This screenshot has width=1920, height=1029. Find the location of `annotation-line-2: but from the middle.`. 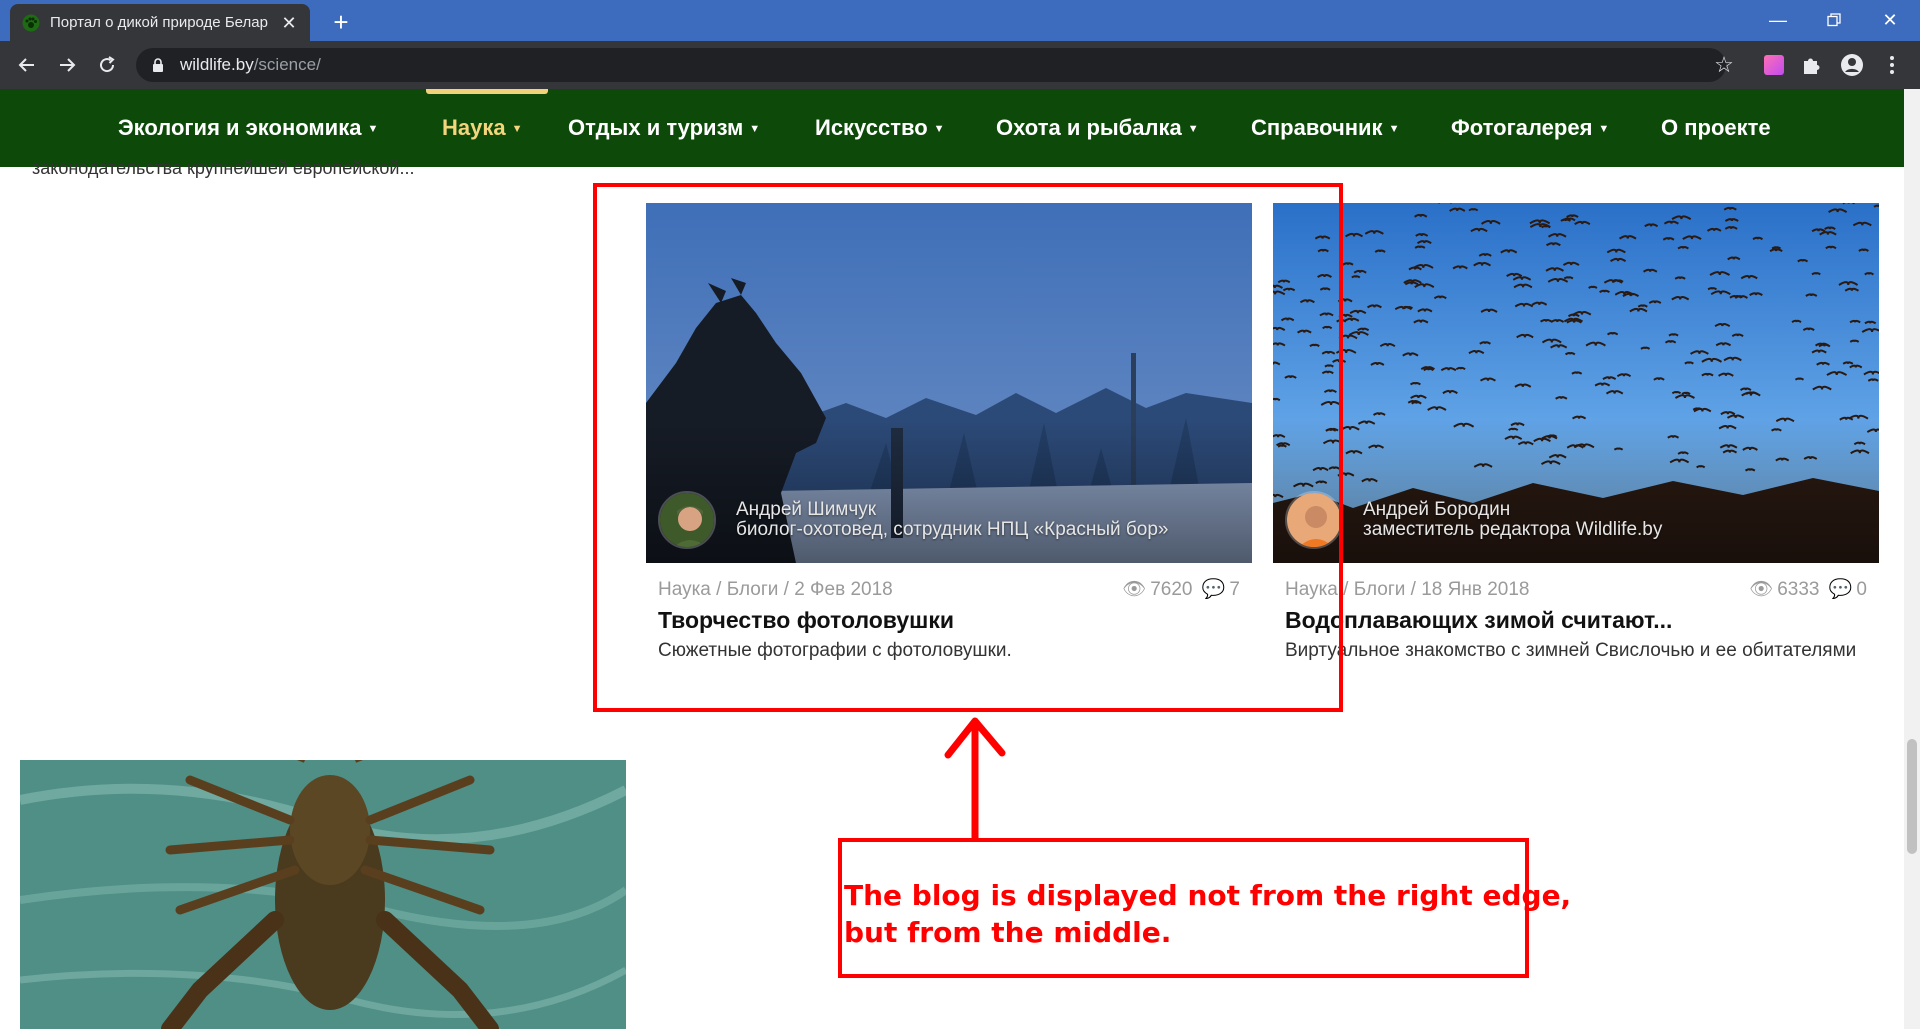

annotation-line-2: but from the middle. is located at coordinates (1008, 932).